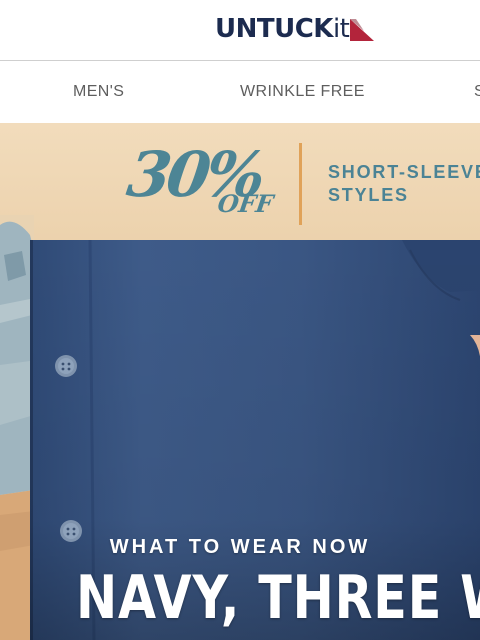  What do you see at coordinates (240, 547) in the screenshot?
I see `hero-subtitle: WHAT TO WEAR NOW` at bounding box center [240, 547].